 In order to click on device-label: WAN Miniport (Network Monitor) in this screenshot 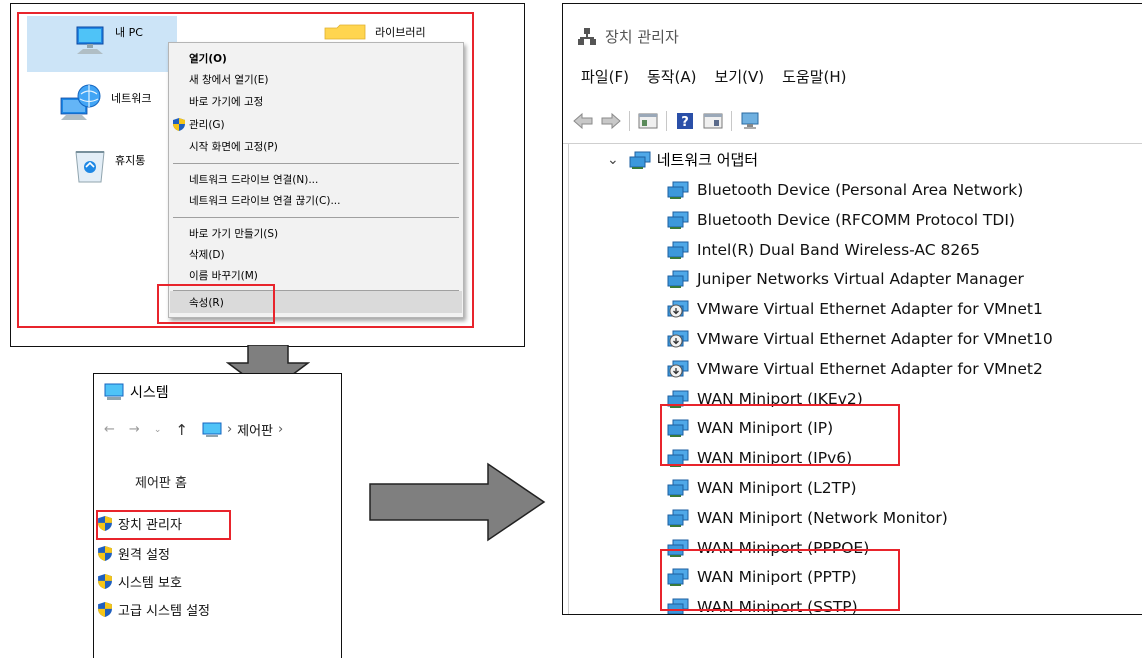, I will do `click(822, 518)`.